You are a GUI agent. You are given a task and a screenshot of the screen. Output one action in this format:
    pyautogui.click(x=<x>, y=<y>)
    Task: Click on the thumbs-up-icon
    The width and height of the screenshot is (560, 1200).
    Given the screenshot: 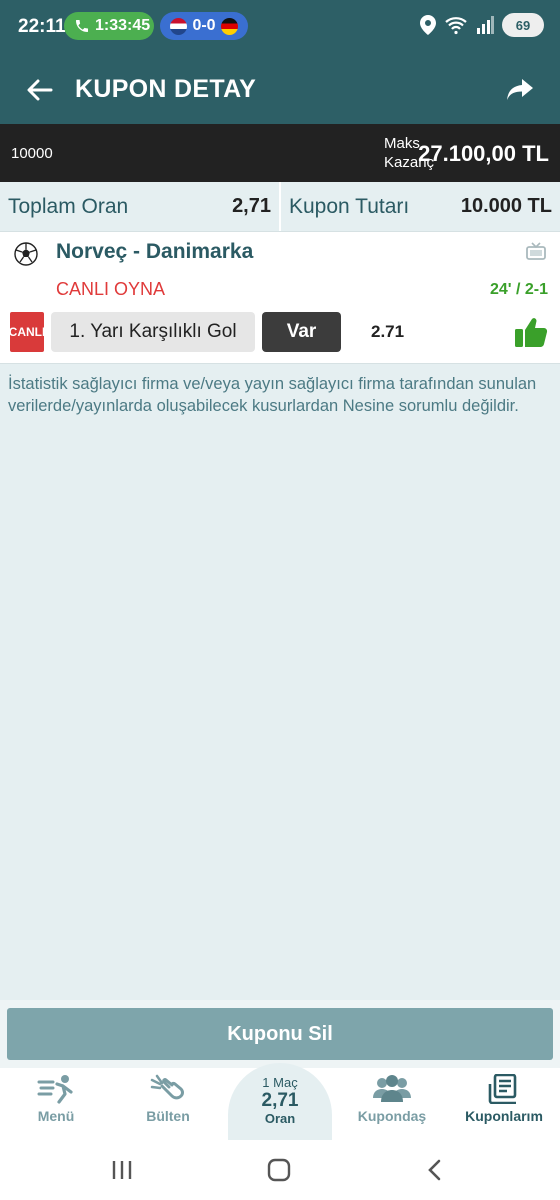 What is the action you would take?
    pyautogui.click(x=531, y=332)
    